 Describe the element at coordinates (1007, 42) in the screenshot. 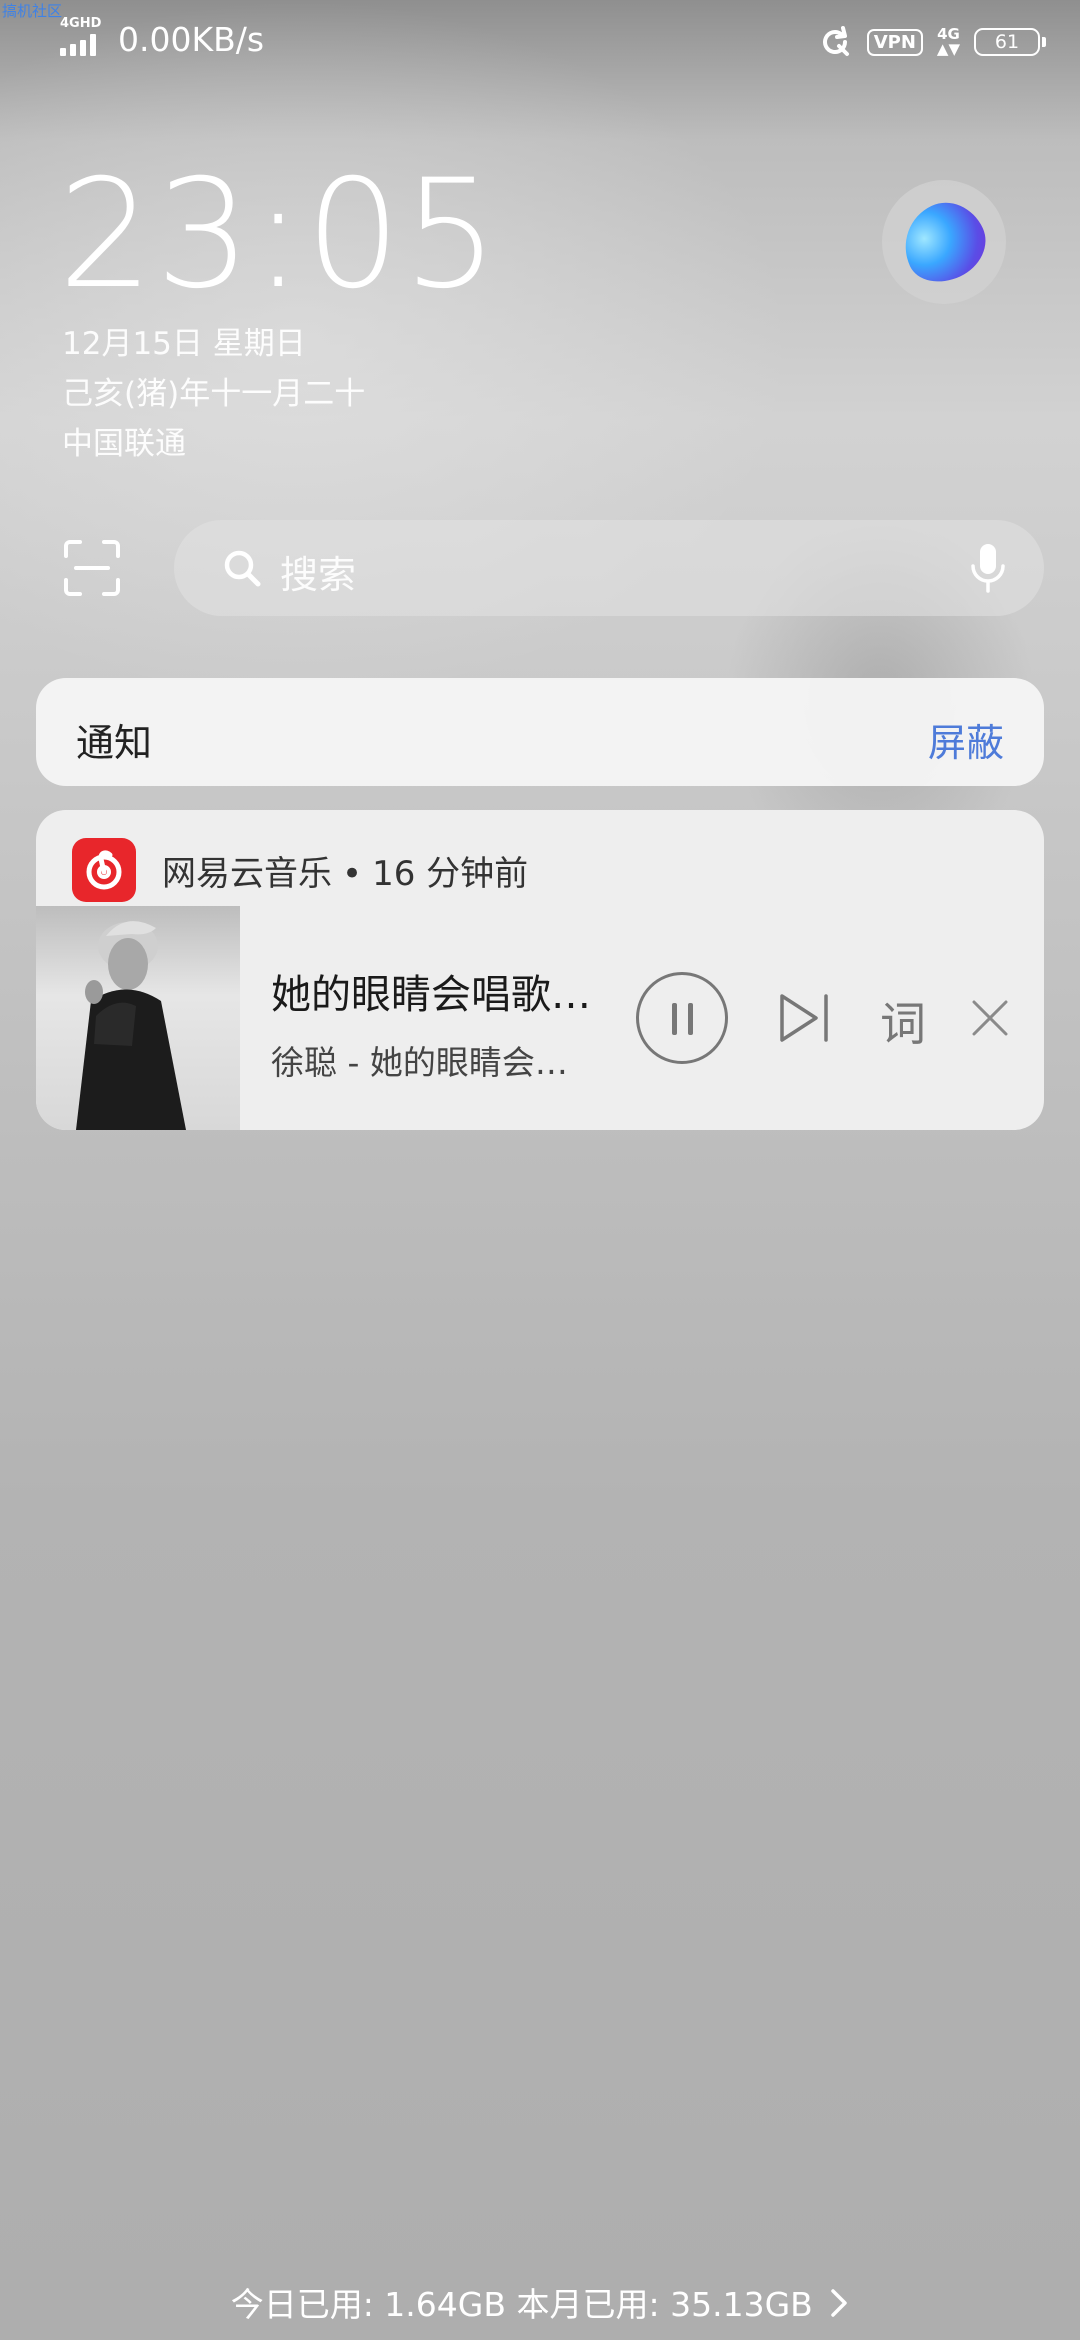

I see `battery-level: 61` at that location.